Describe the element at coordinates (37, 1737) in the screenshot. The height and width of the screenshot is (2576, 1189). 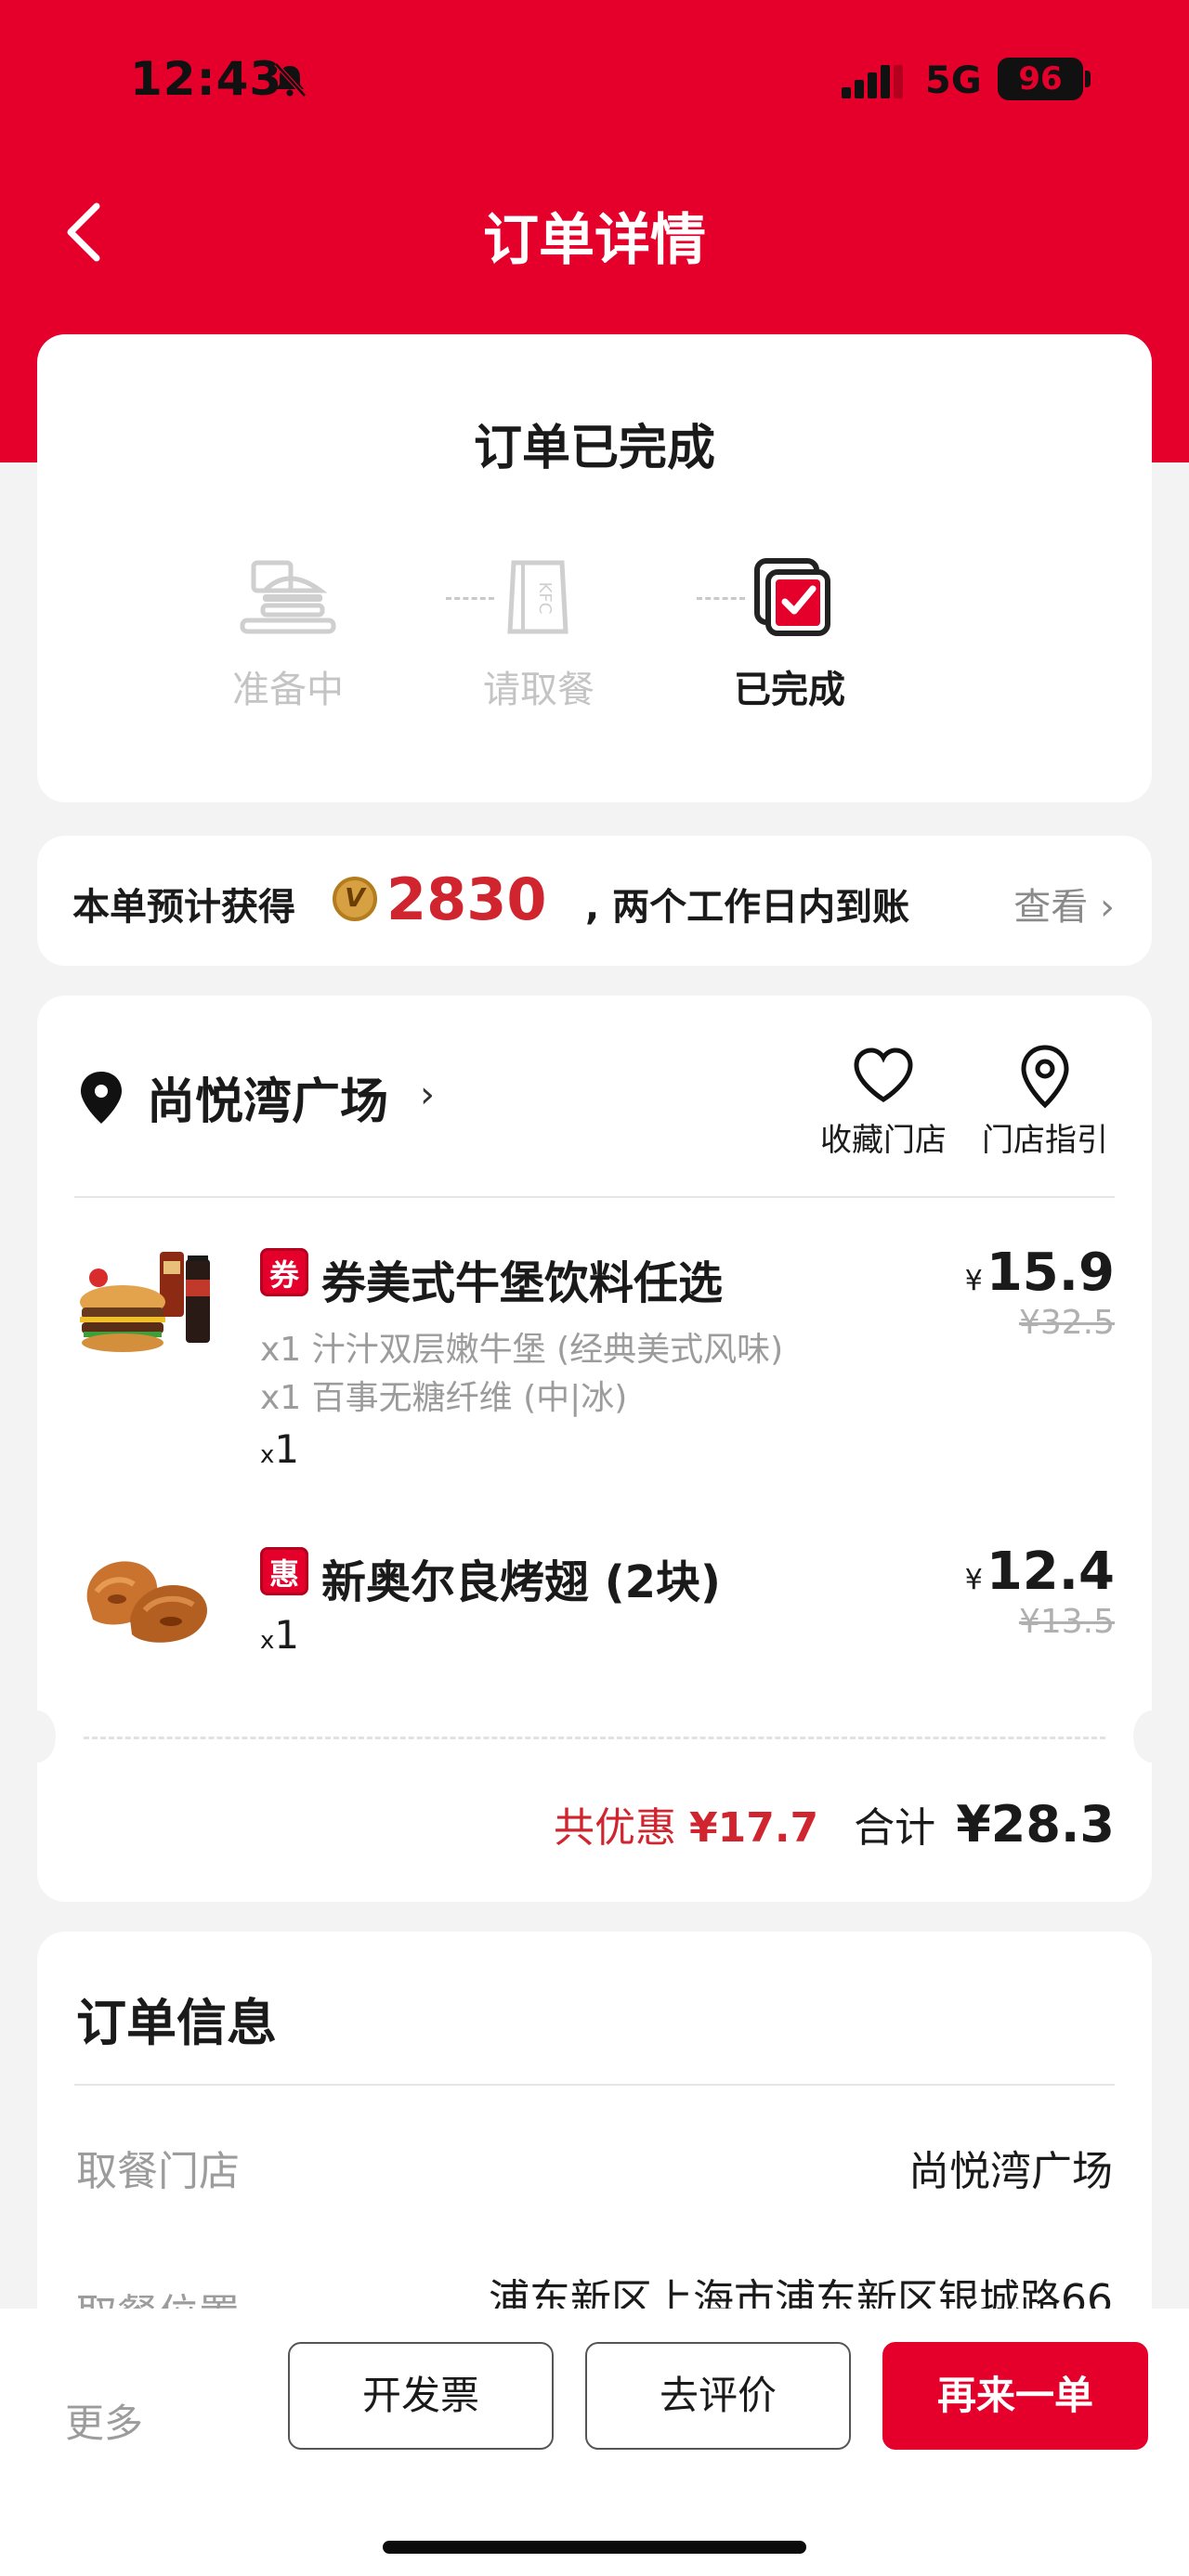
I see `ticket-notch-left` at that location.